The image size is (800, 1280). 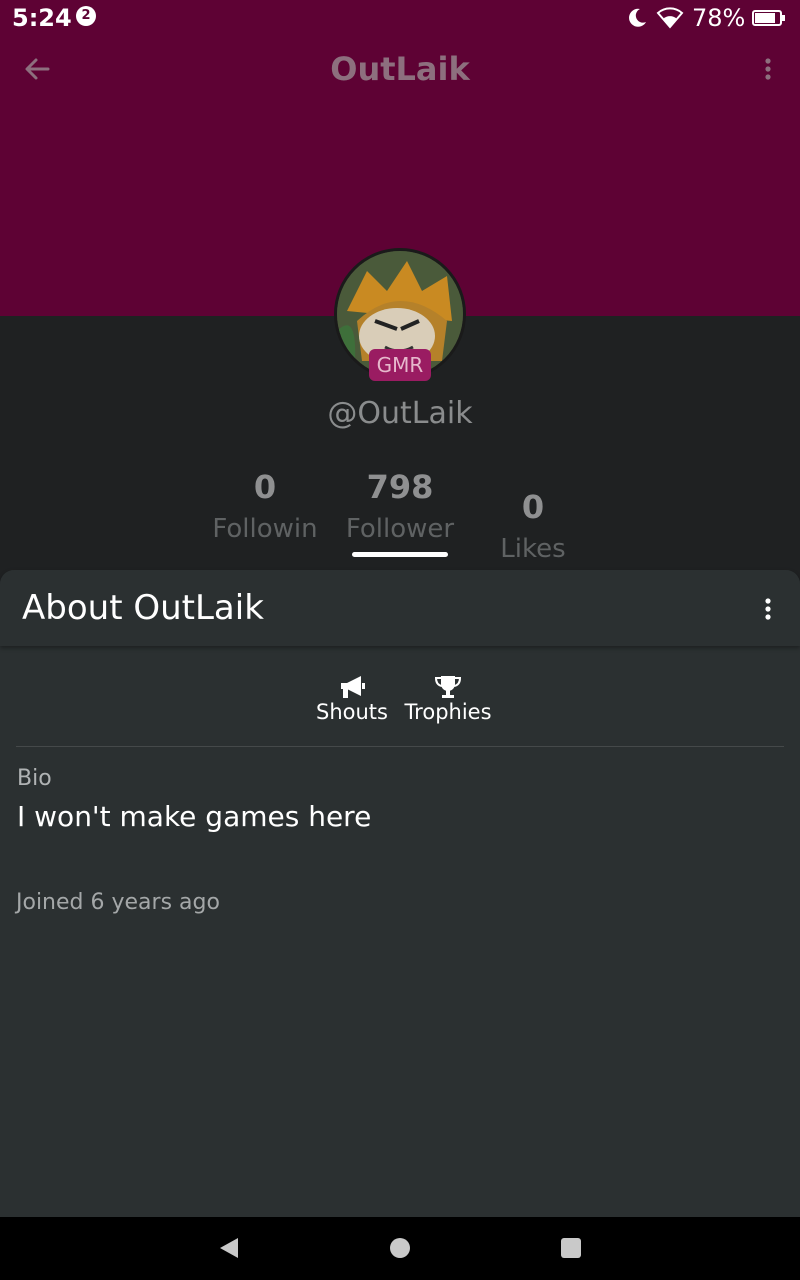 What do you see at coordinates (400, 608) in the screenshot?
I see `about-sheet-header: About OutLaik` at bounding box center [400, 608].